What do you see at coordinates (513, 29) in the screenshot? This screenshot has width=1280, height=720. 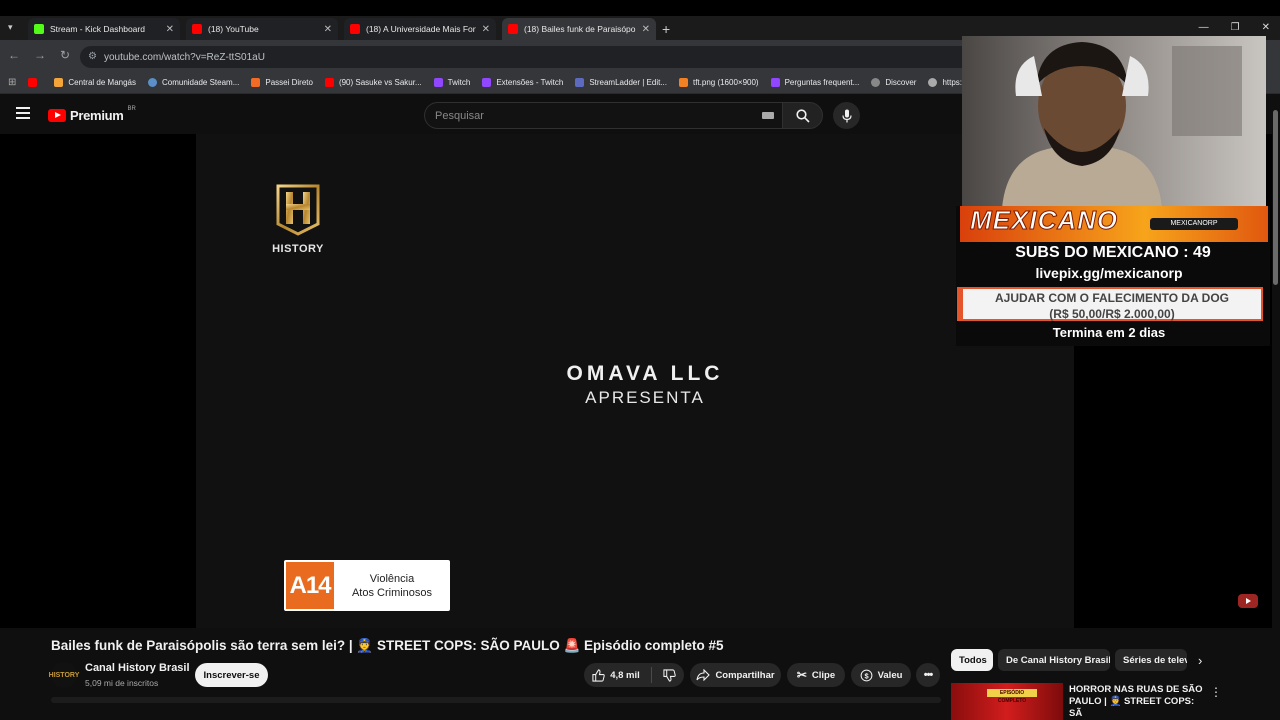 I see `youtube-favicon-icon` at bounding box center [513, 29].